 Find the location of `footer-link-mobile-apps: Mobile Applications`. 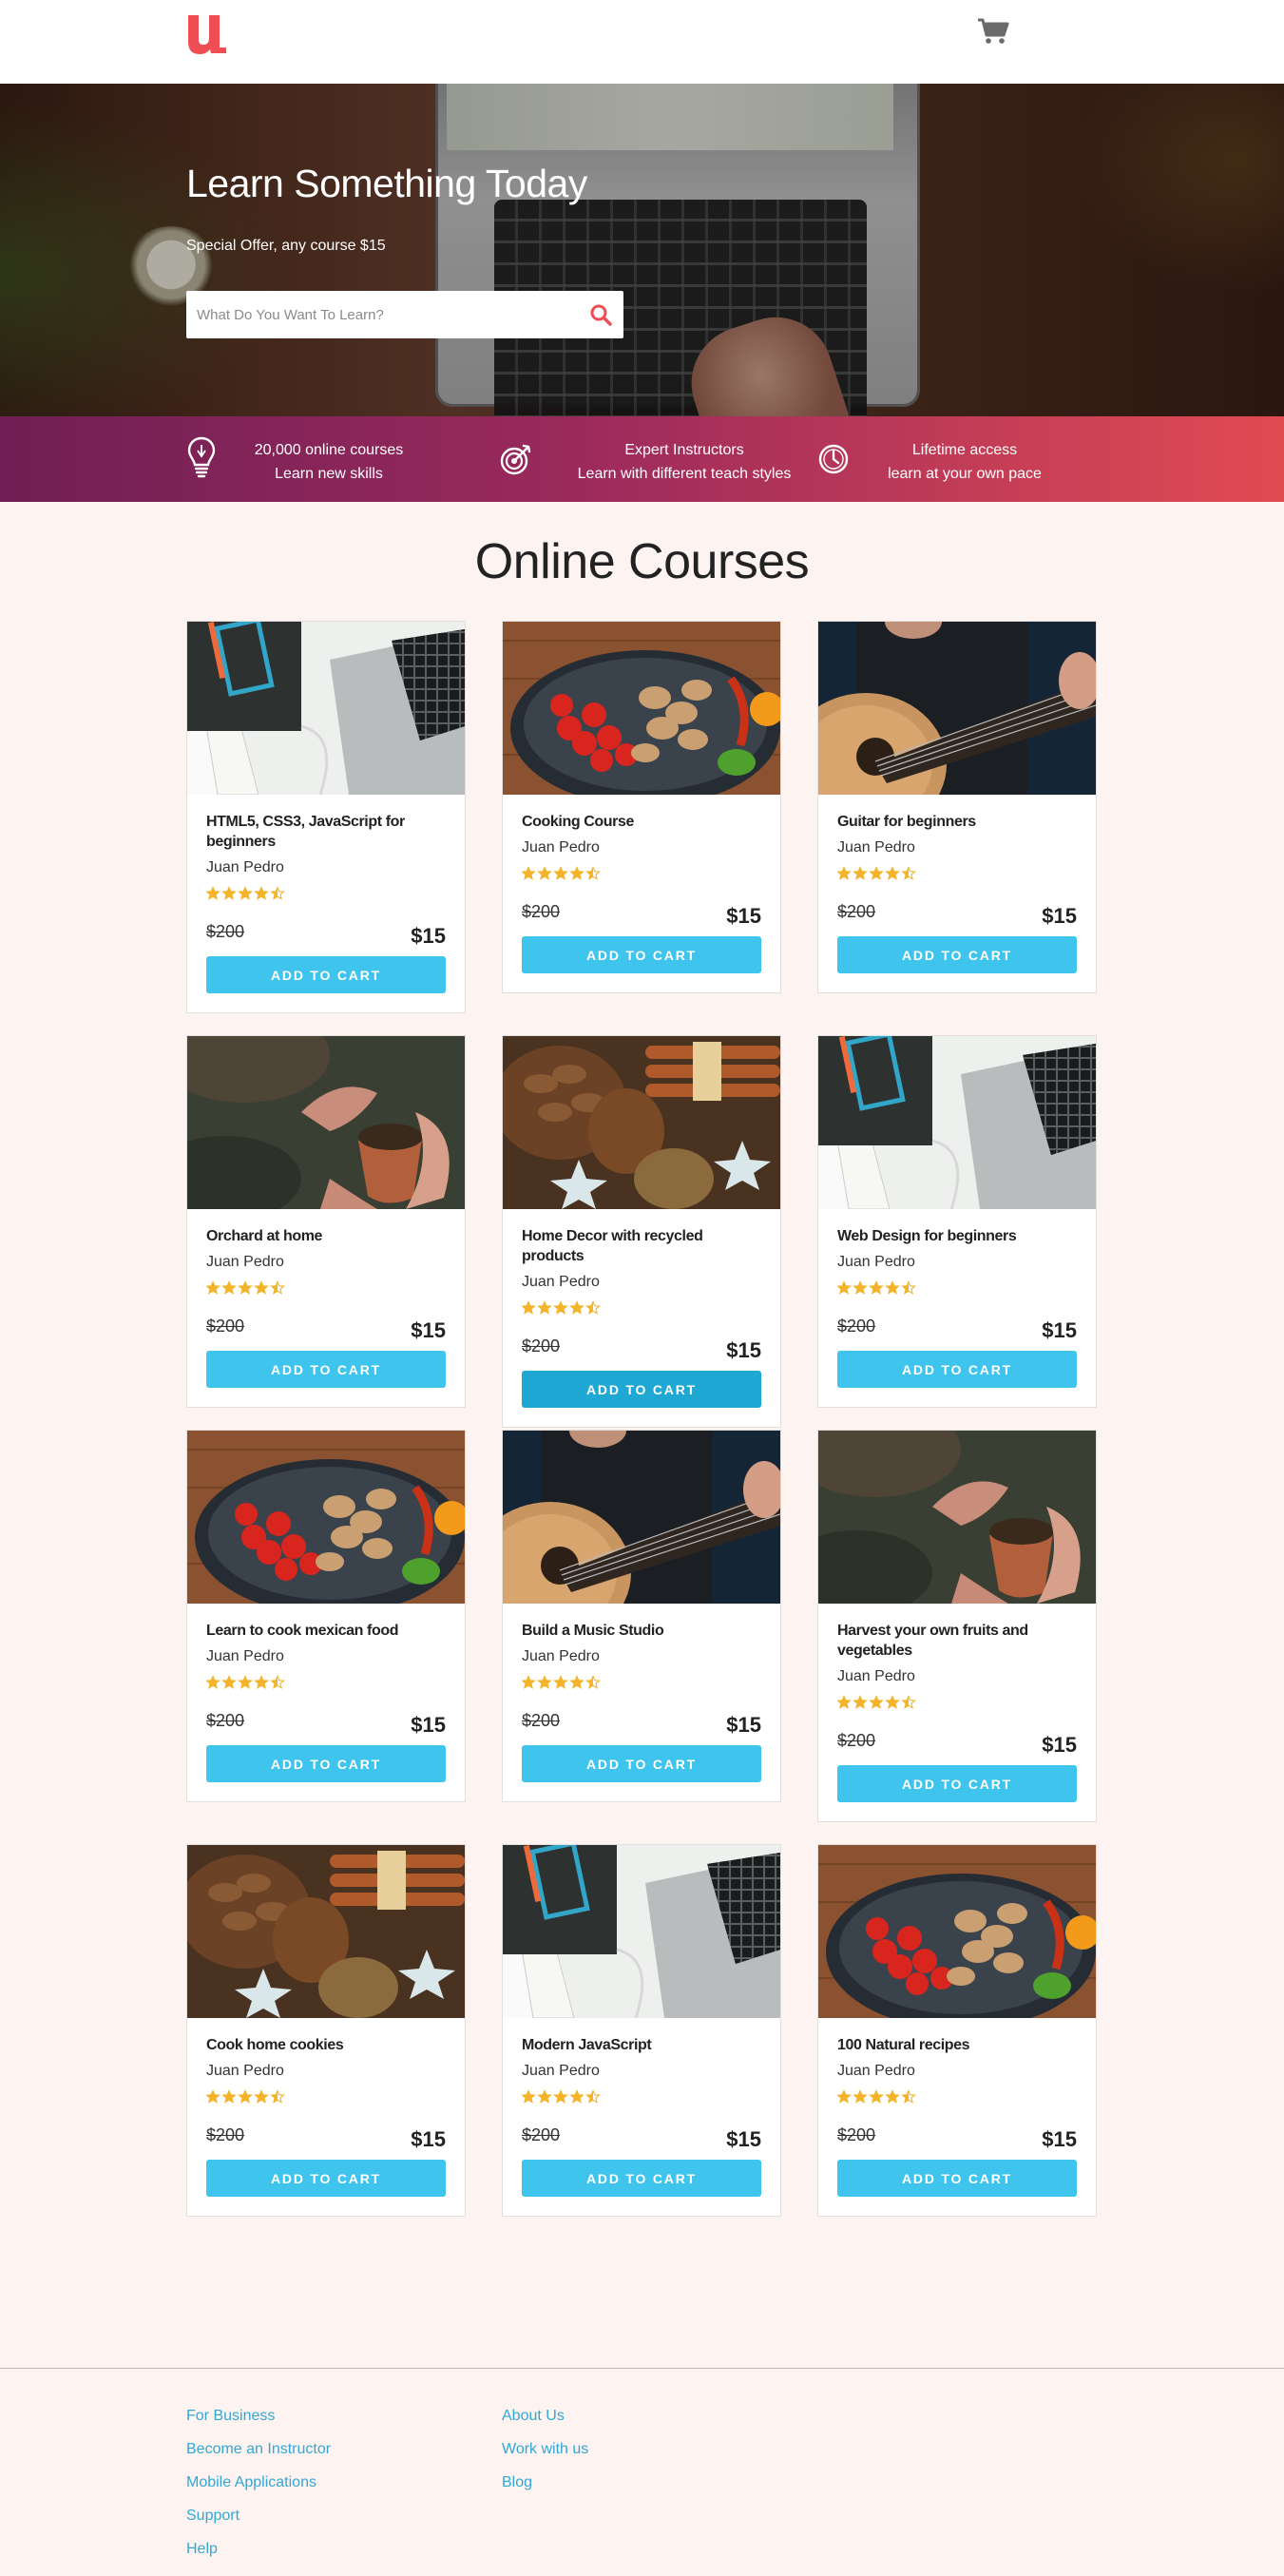

footer-link-mobile-apps: Mobile Applications is located at coordinates (258, 2490).